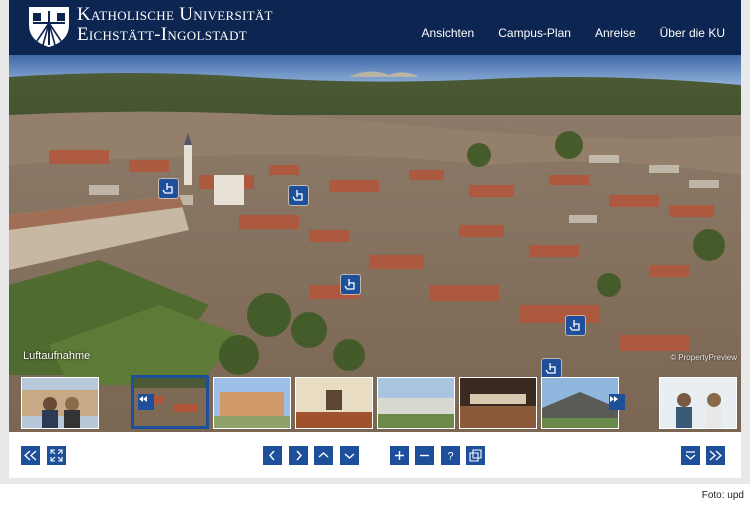 This screenshot has height=514, width=750. I want to click on arrow-up-icon, so click(323, 455).